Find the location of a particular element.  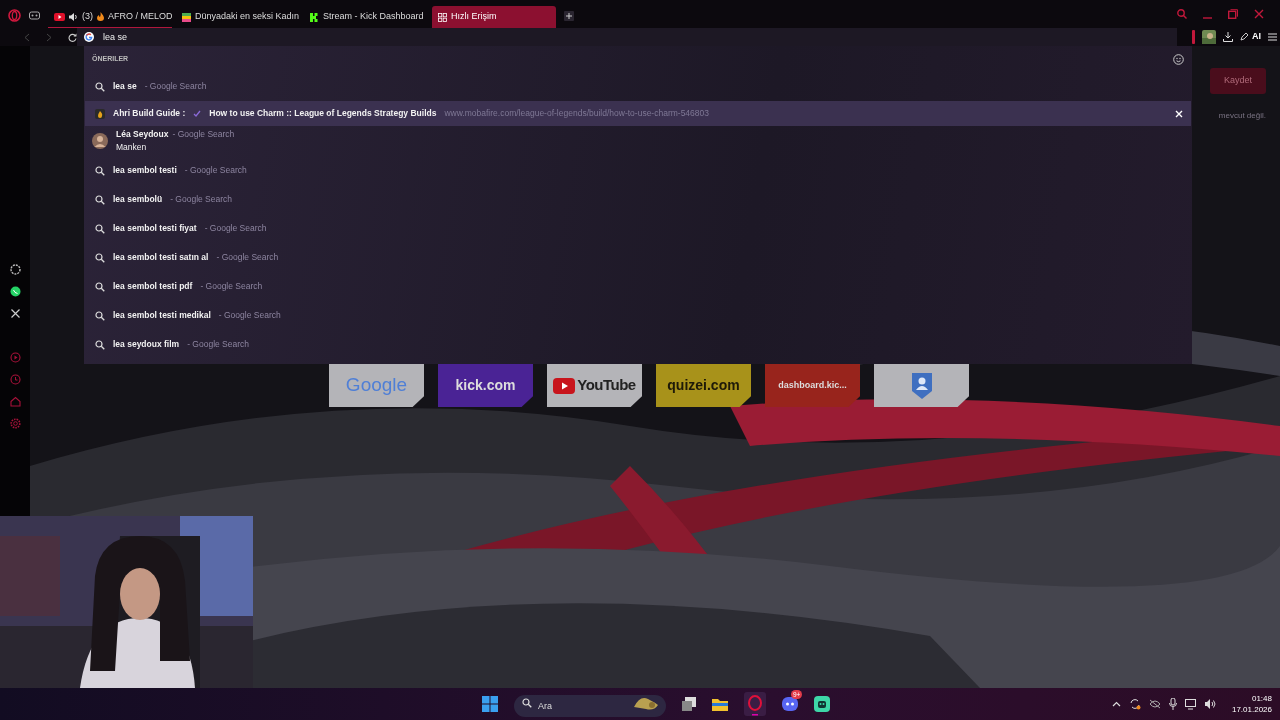

tab-title: Dünyadaki en seksi Kadın is located at coordinates (247, 17).